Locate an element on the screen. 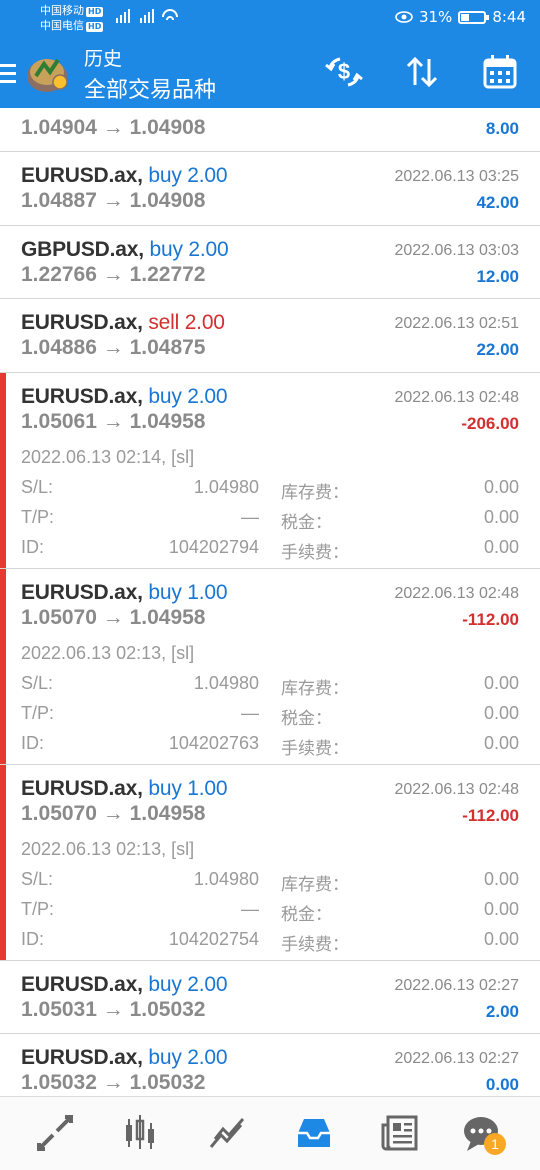 Image resolution: width=540 pixels, height=1170 pixels. deal-time: 2022.06.13 02:51 is located at coordinates (456, 323).